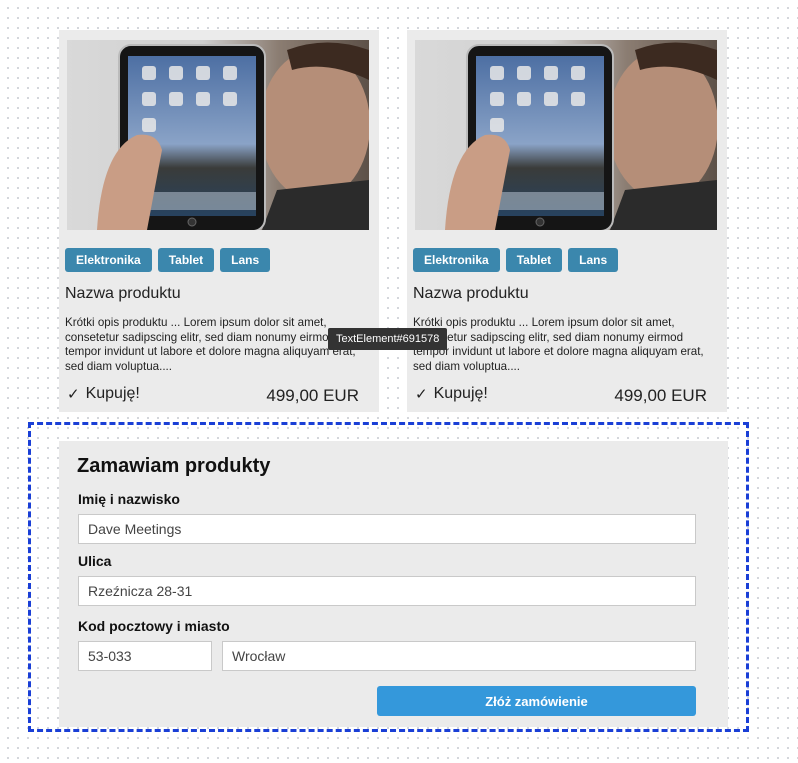  Describe the element at coordinates (95, 561) in the screenshot. I see `street-label: Ulica` at that location.